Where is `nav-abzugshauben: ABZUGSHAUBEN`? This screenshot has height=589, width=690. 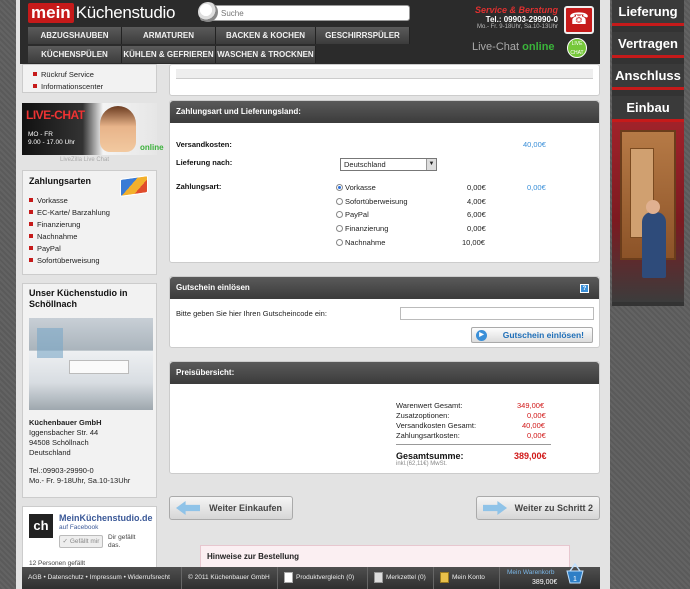
nav-abzugshauben: ABZUGSHAUBEN is located at coordinates (75, 35).